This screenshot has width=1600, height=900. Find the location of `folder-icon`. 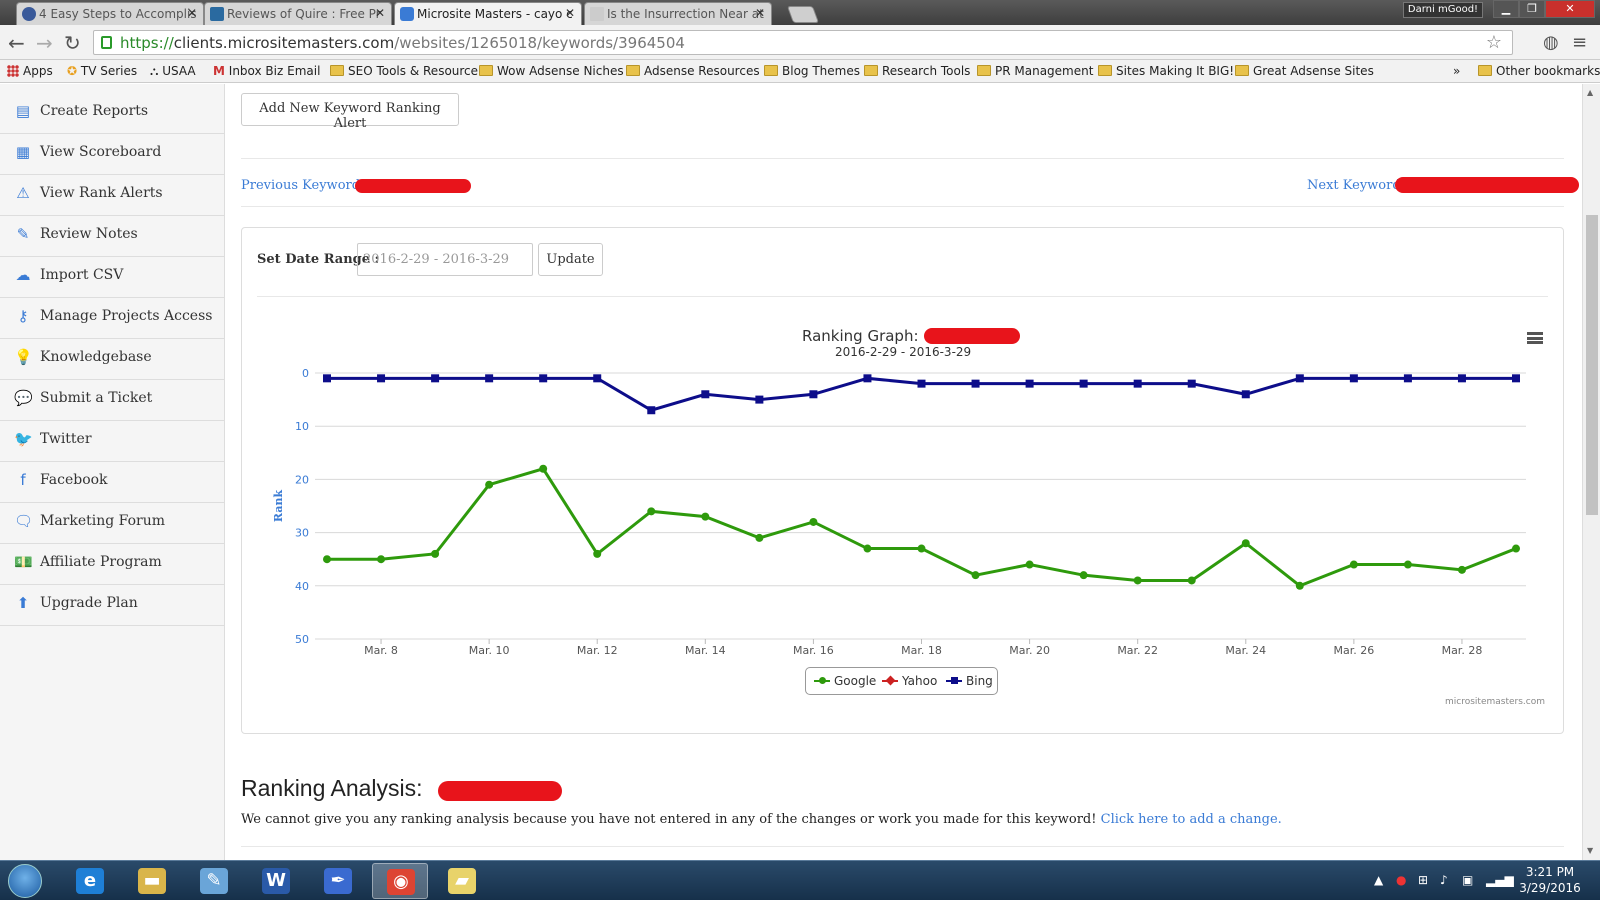

folder-icon is located at coordinates (1485, 70).